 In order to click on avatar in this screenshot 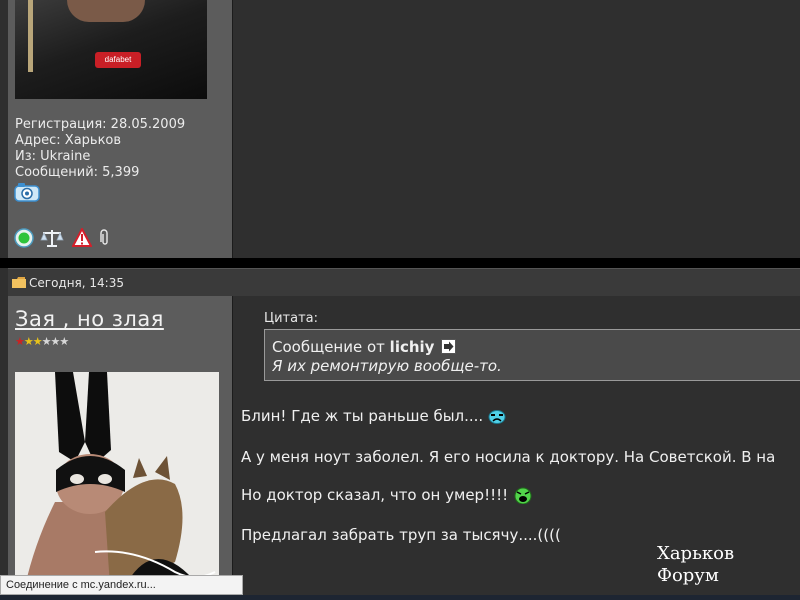, I will do `click(117, 479)`.